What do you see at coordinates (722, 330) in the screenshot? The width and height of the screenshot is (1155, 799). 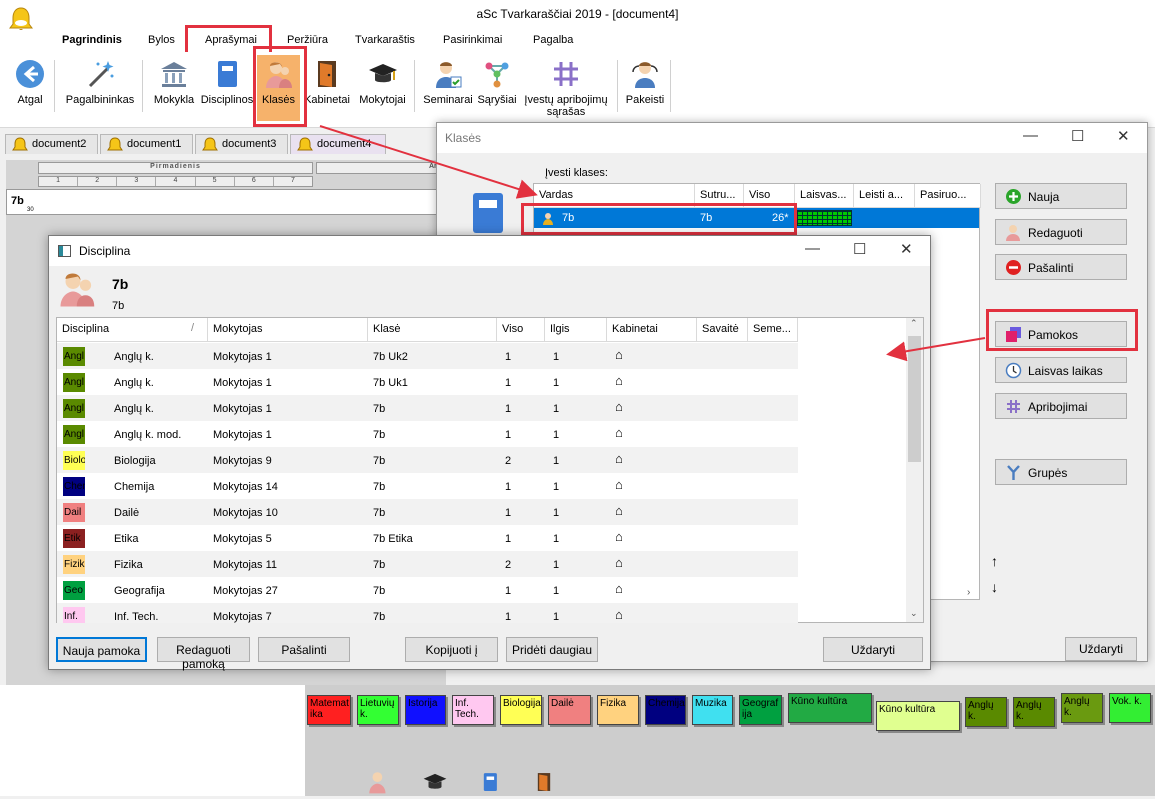 I see `col-savaite: Savaitė` at bounding box center [722, 330].